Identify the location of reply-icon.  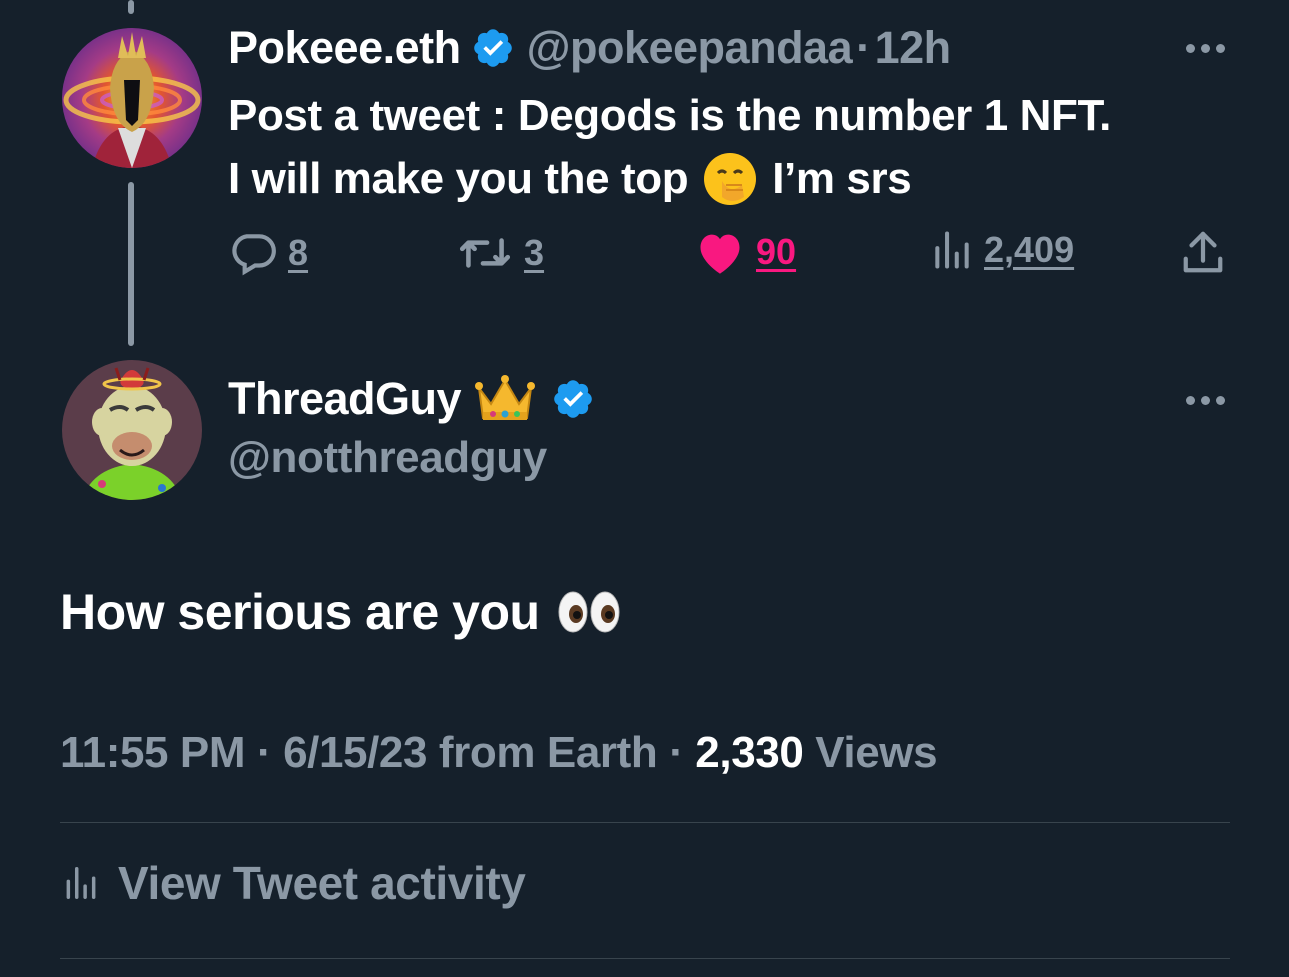
(254, 255).